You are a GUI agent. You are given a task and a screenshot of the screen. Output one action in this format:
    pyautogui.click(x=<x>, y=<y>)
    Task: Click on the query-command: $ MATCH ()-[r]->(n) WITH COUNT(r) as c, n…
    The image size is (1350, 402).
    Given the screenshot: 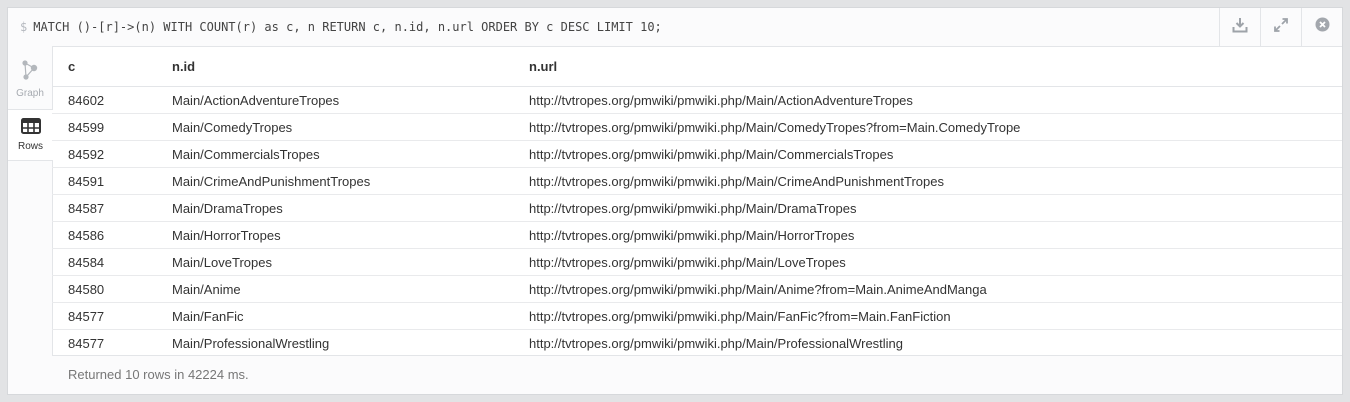 What is the action you would take?
    pyautogui.click(x=341, y=27)
    